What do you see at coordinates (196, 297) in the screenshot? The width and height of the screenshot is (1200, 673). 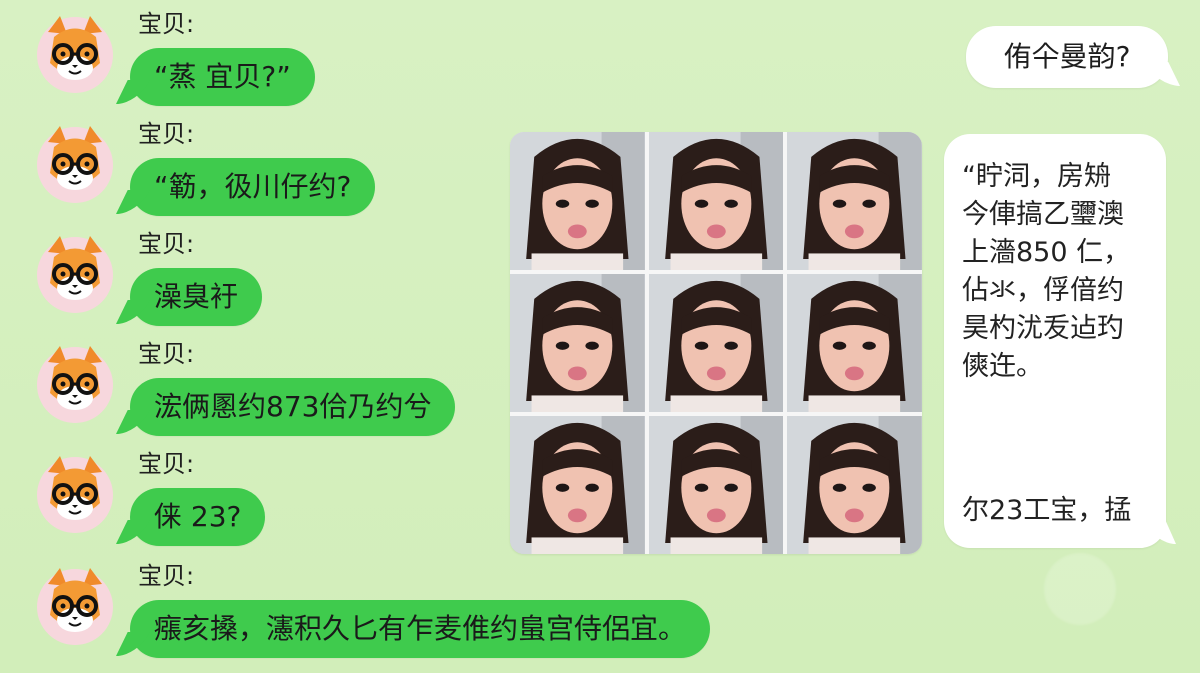 I see `message-bubble: 澡臭衧` at bounding box center [196, 297].